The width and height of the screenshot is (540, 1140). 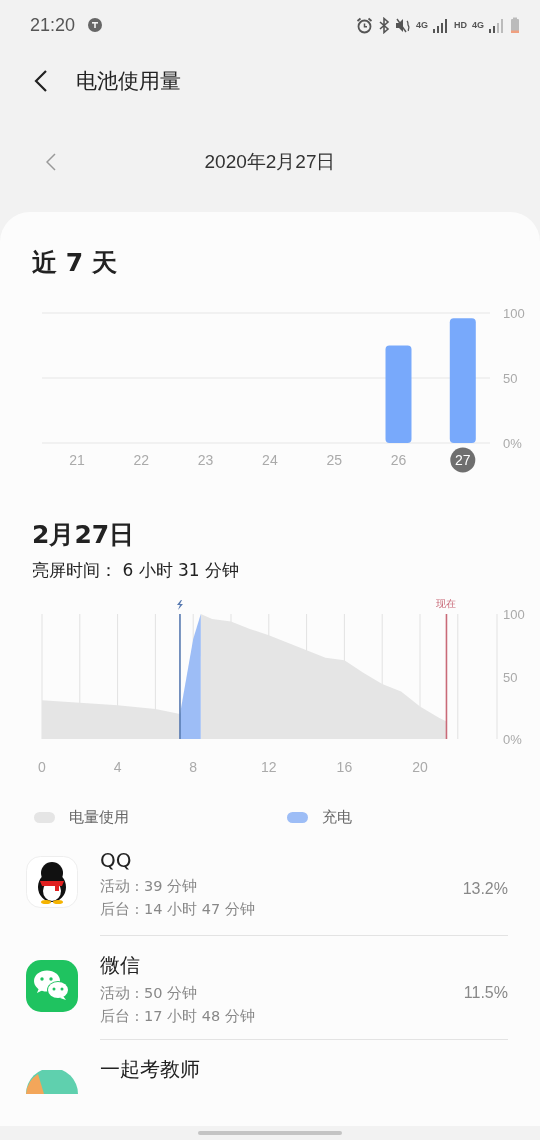 I want to click on x-tick-label: 27, so click(x=463, y=460).